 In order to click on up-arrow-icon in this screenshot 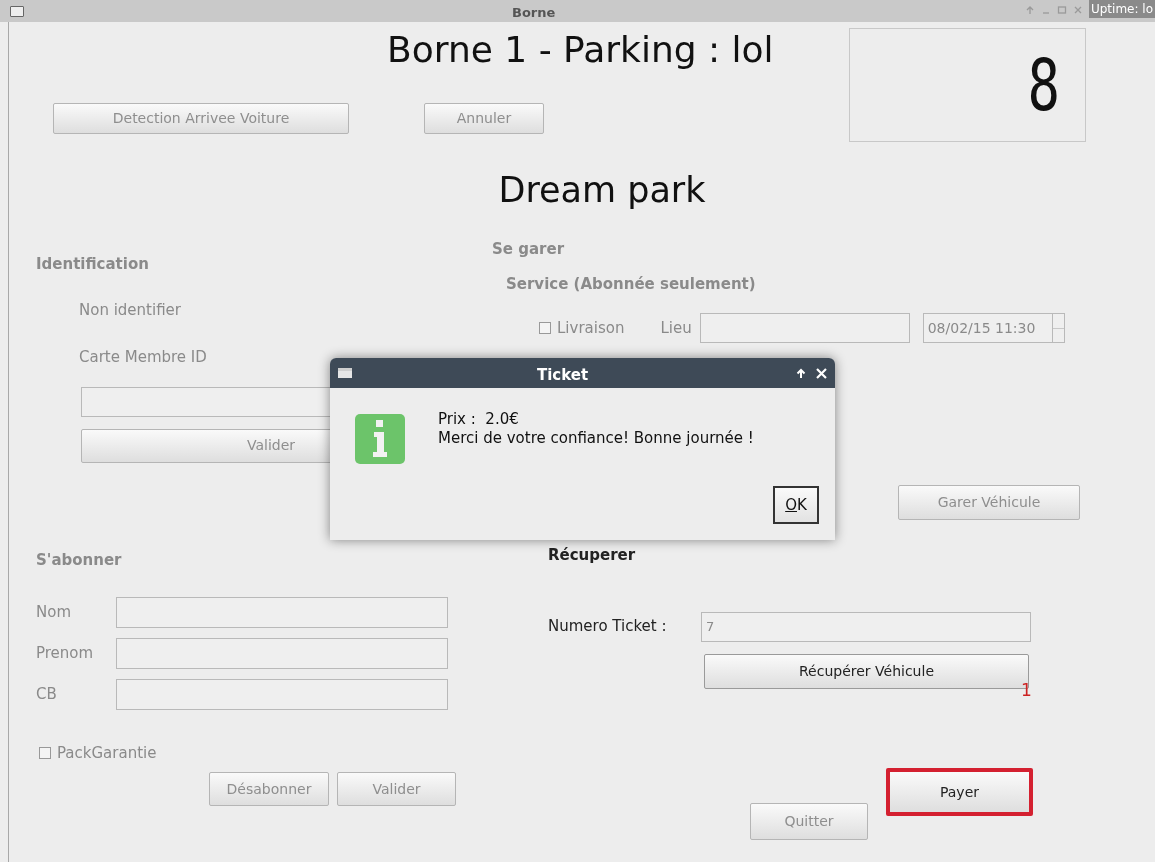, I will do `click(801, 373)`.